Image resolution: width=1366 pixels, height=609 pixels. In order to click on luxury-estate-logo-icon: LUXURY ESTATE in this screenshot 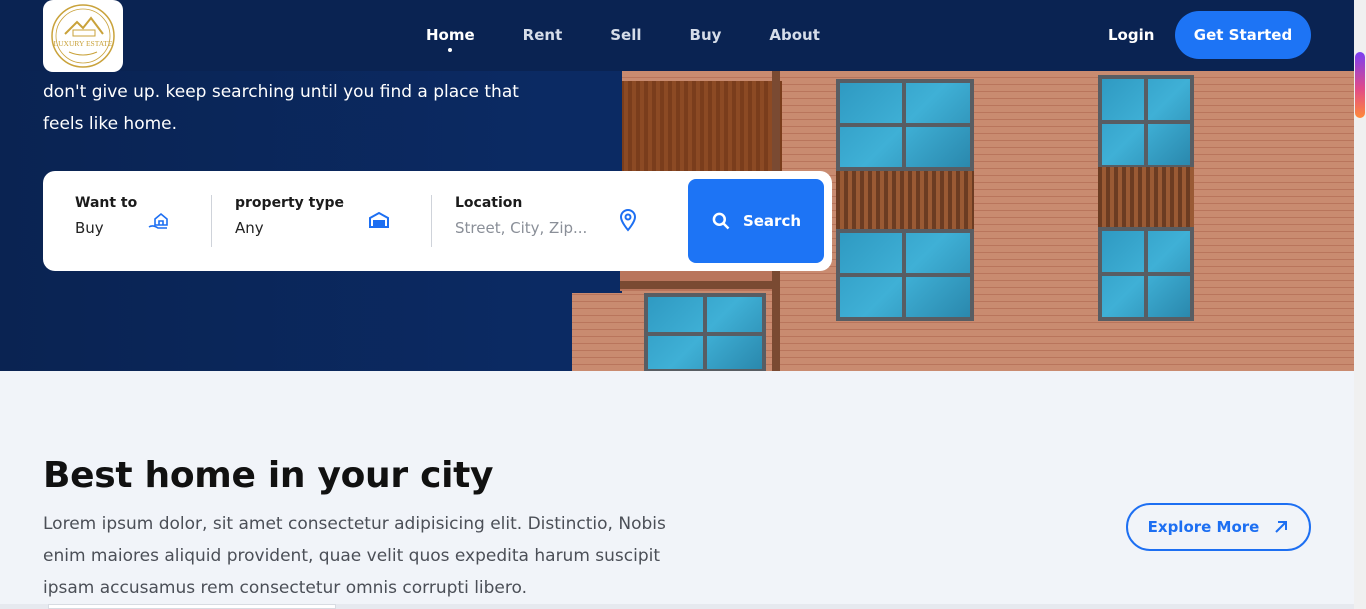, I will do `click(83, 36)`.